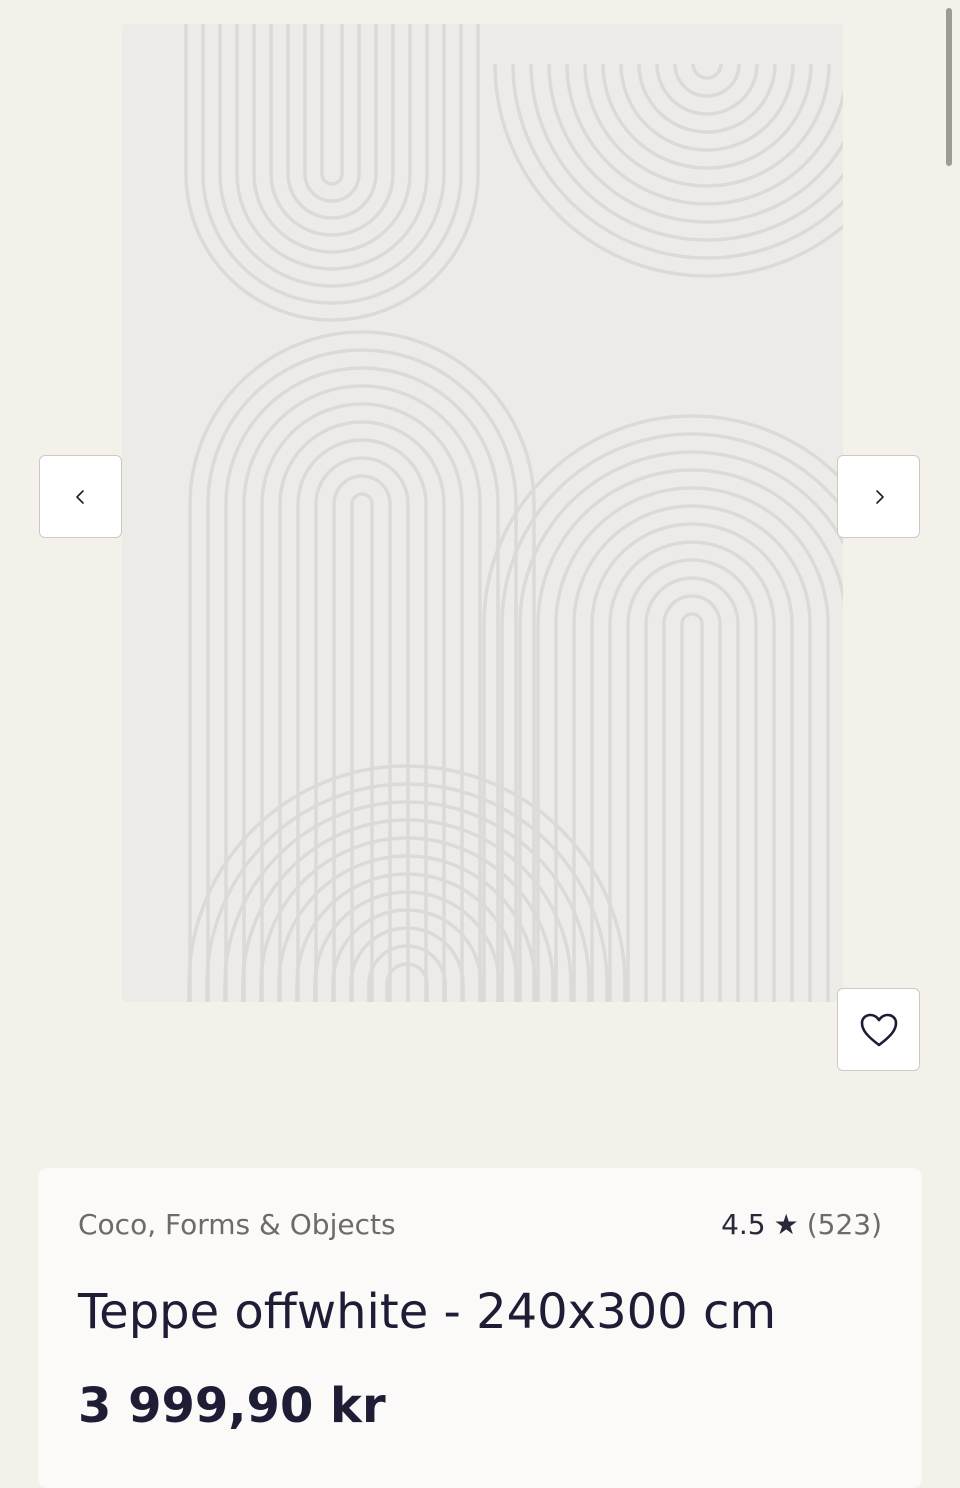 This screenshot has width=960, height=1488. I want to click on product-price: 3 999,90 kr, so click(232, 1406).